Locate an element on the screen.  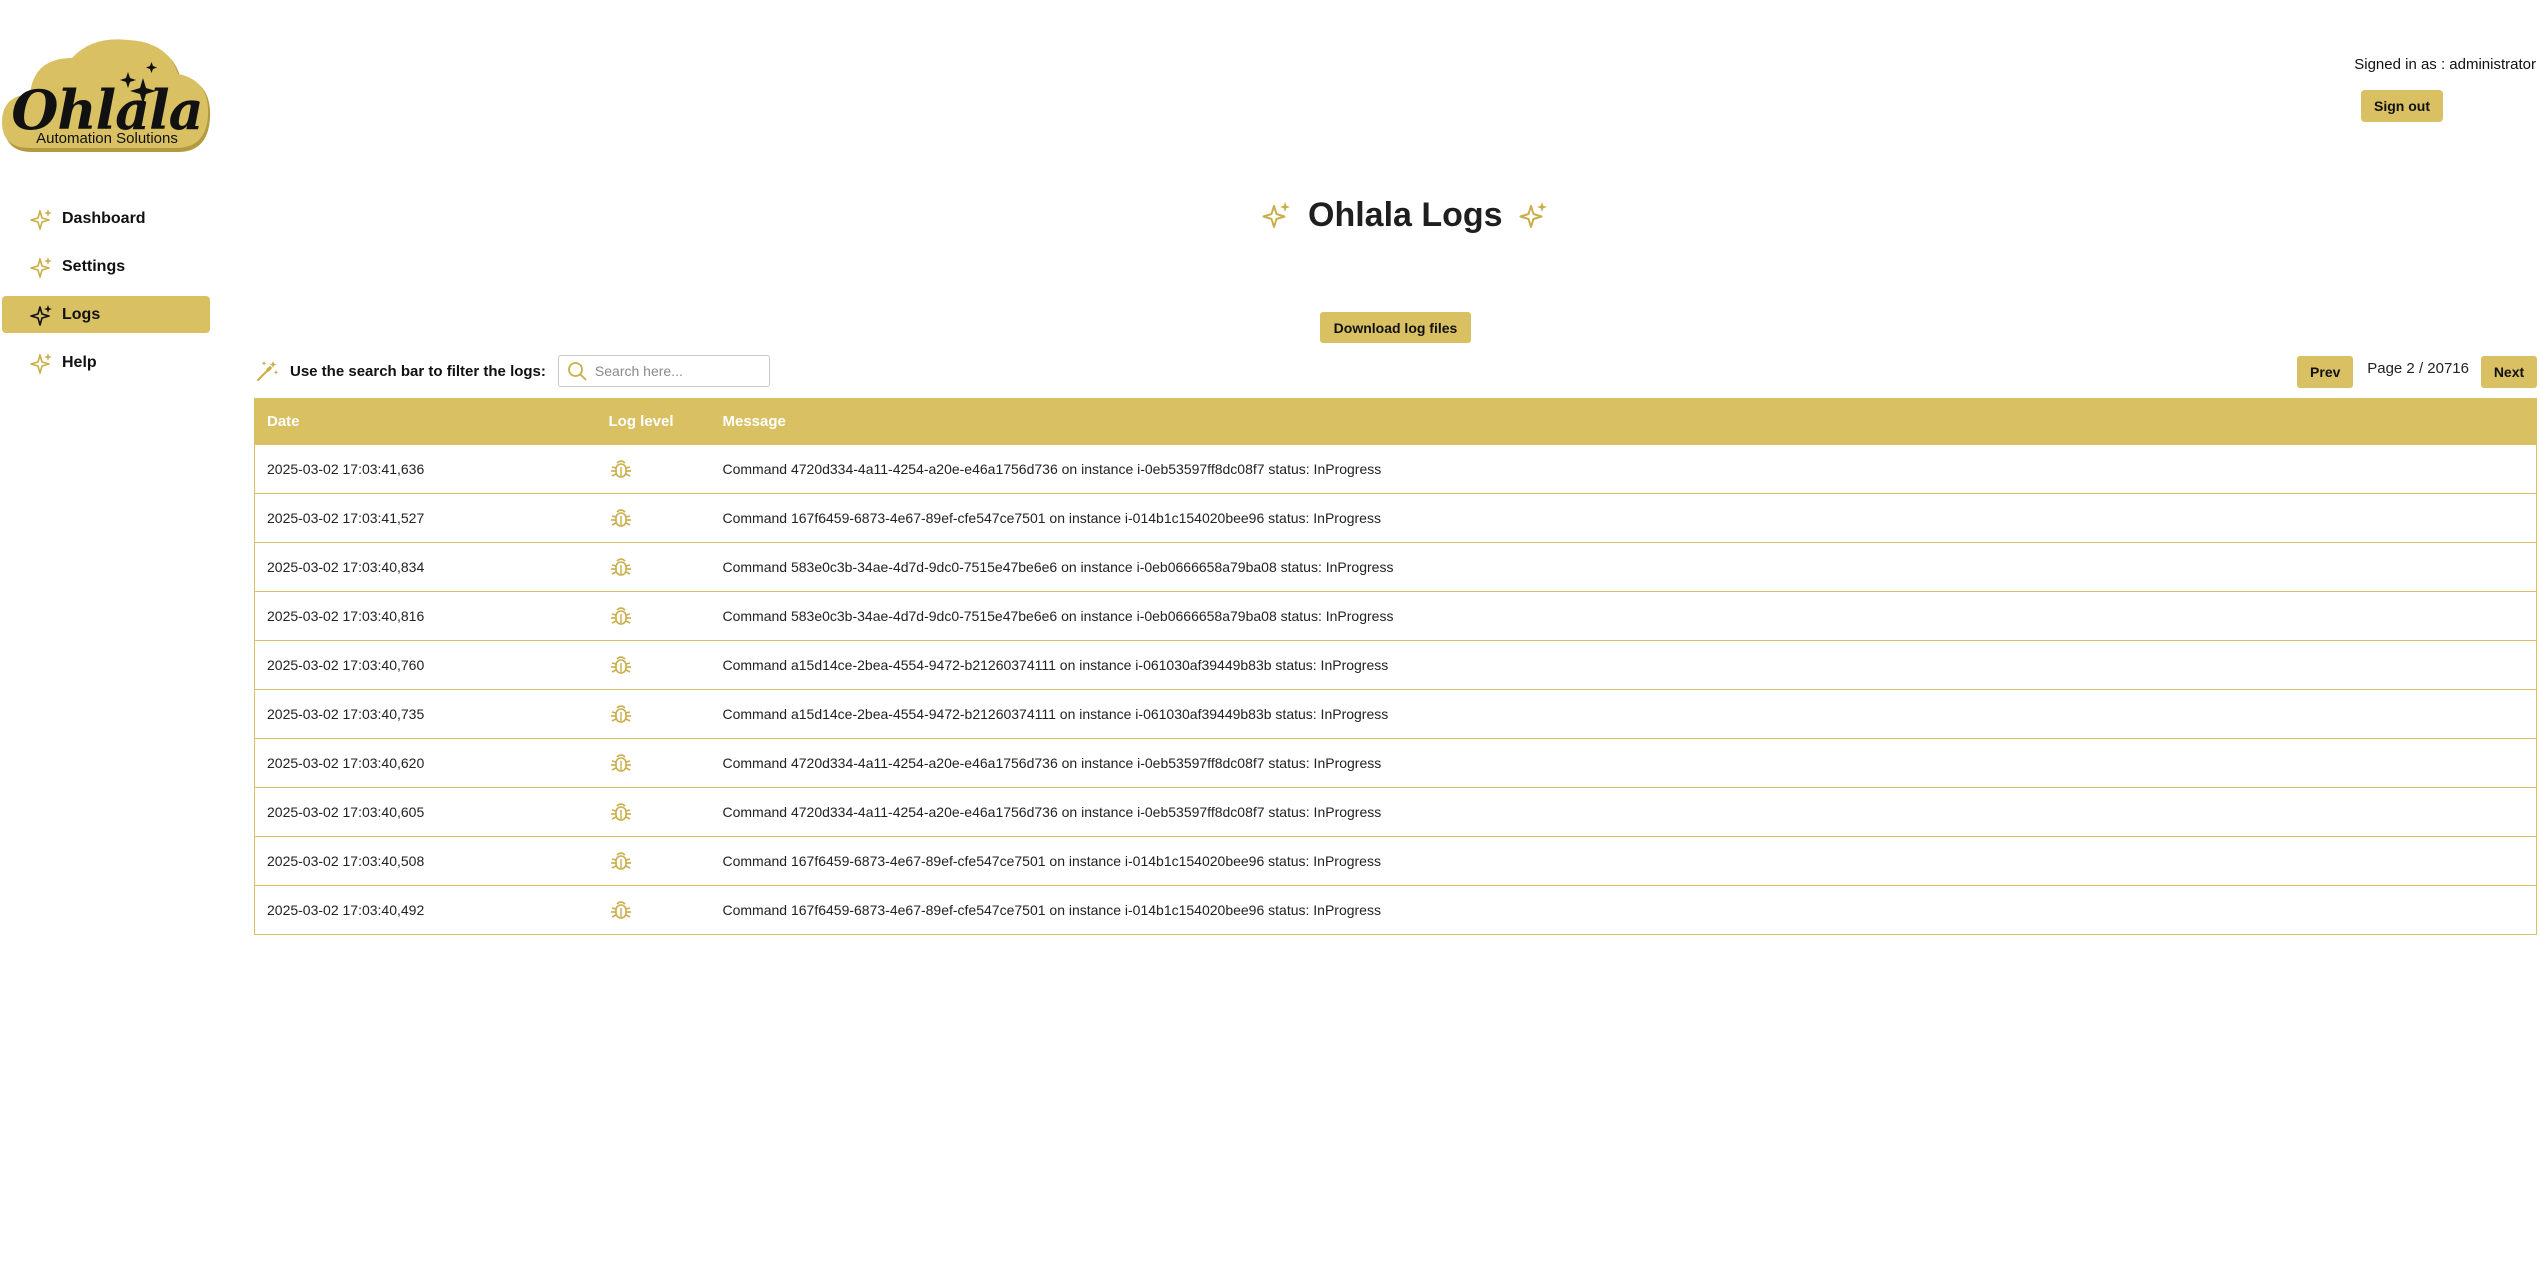
sidebar-item-logs: Logs is located at coordinates (106, 314).